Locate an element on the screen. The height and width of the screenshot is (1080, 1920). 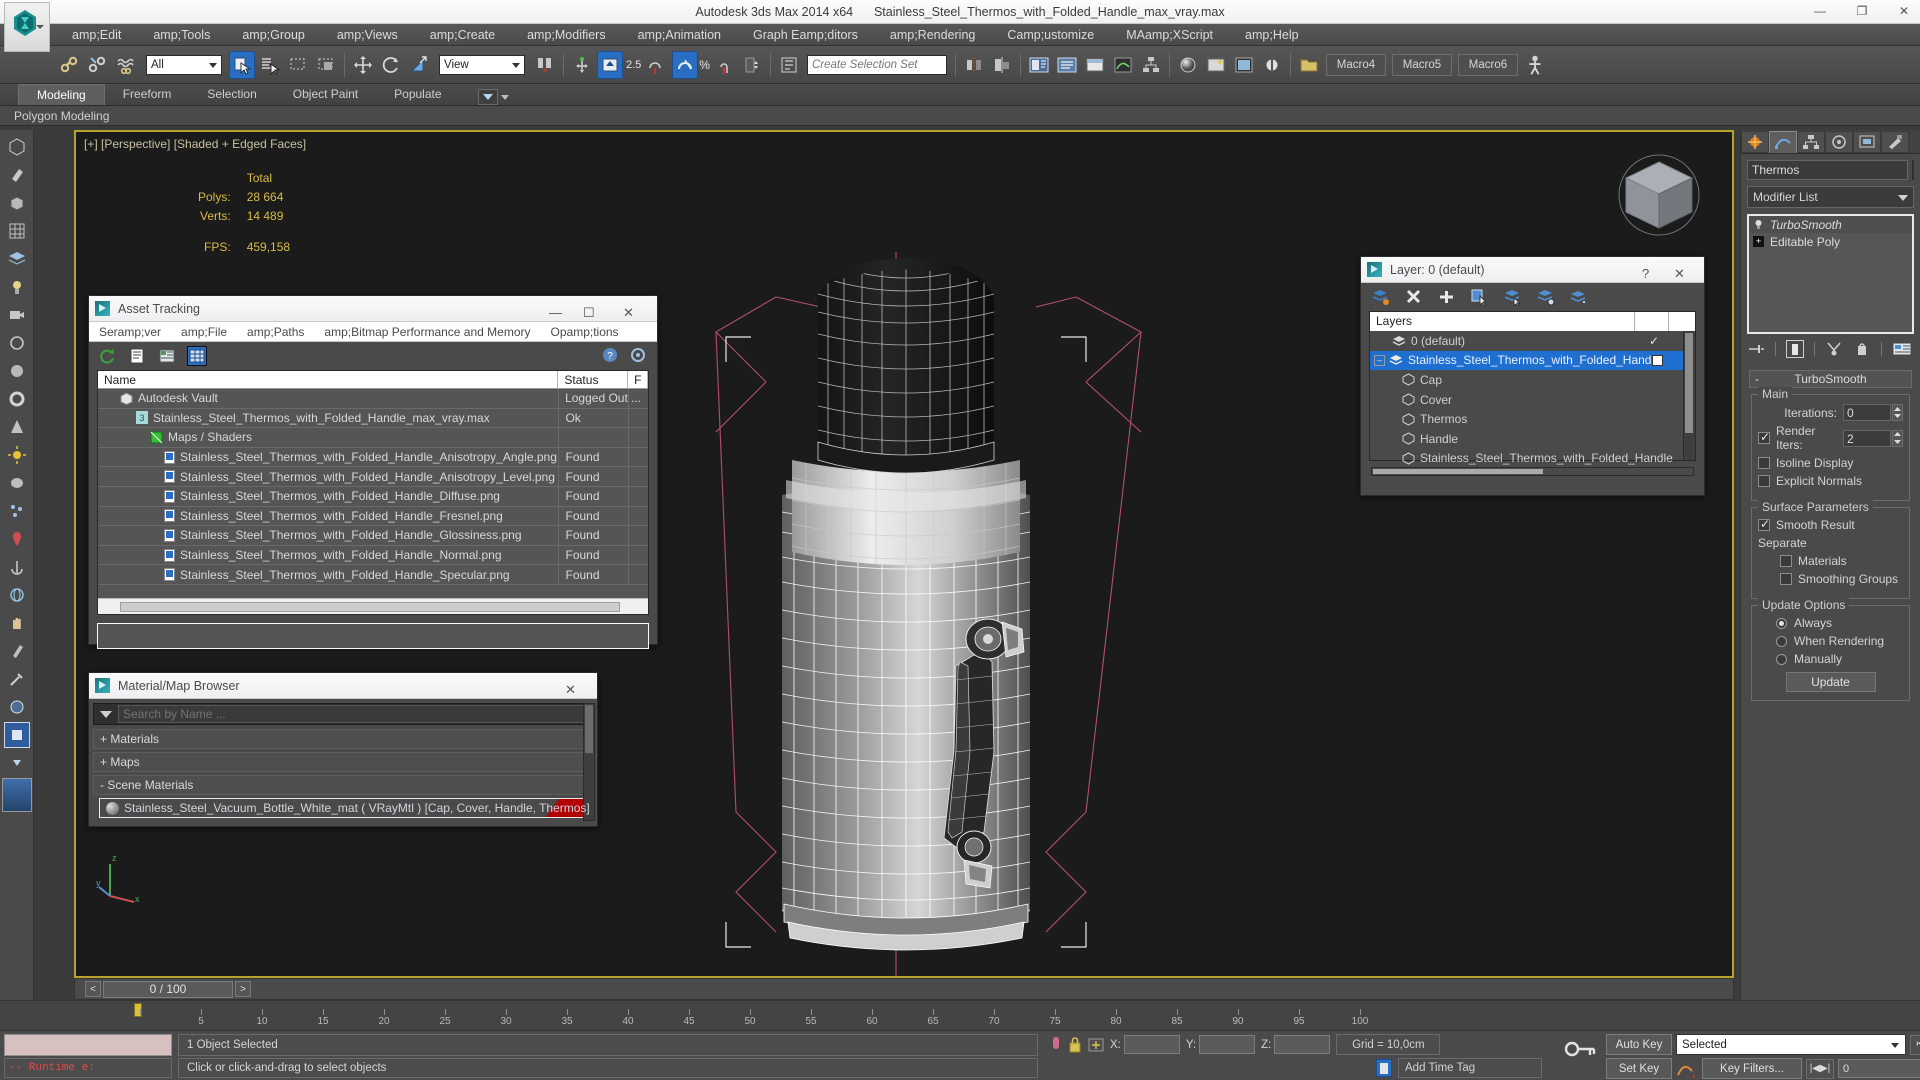
tool-capsule-icon is located at coordinates (17, 483).